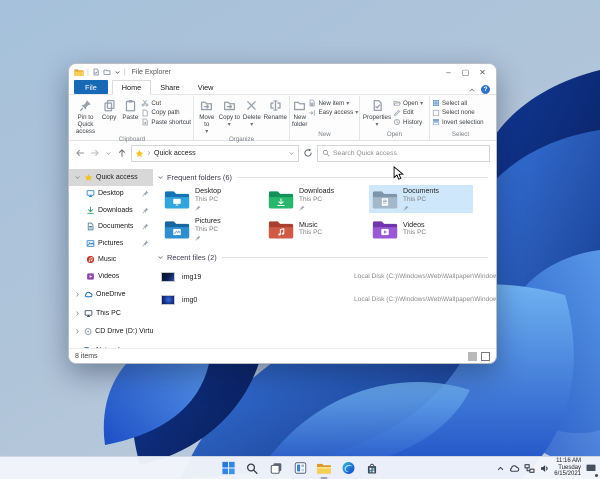 Image resolution: width=600 pixels, height=479 pixels. Describe the element at coordinates (175, 153) in the screenshot. I see `address-text: Quick access` at that location.